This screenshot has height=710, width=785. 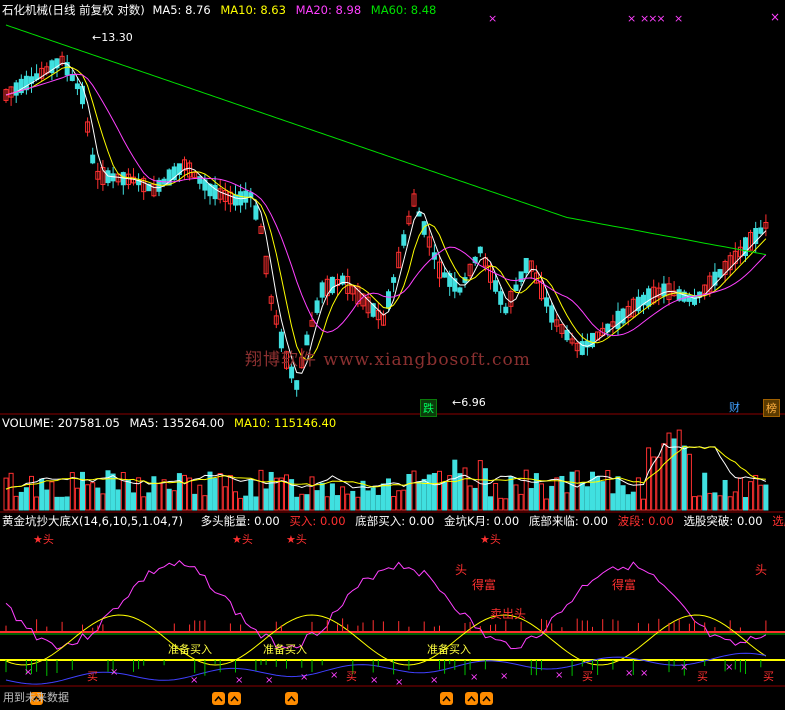 What do you see at coordinates (467, 521) in the screenshot?
I see `jinkeng-label: 金坑K月:` at bounding box center [467, 521].